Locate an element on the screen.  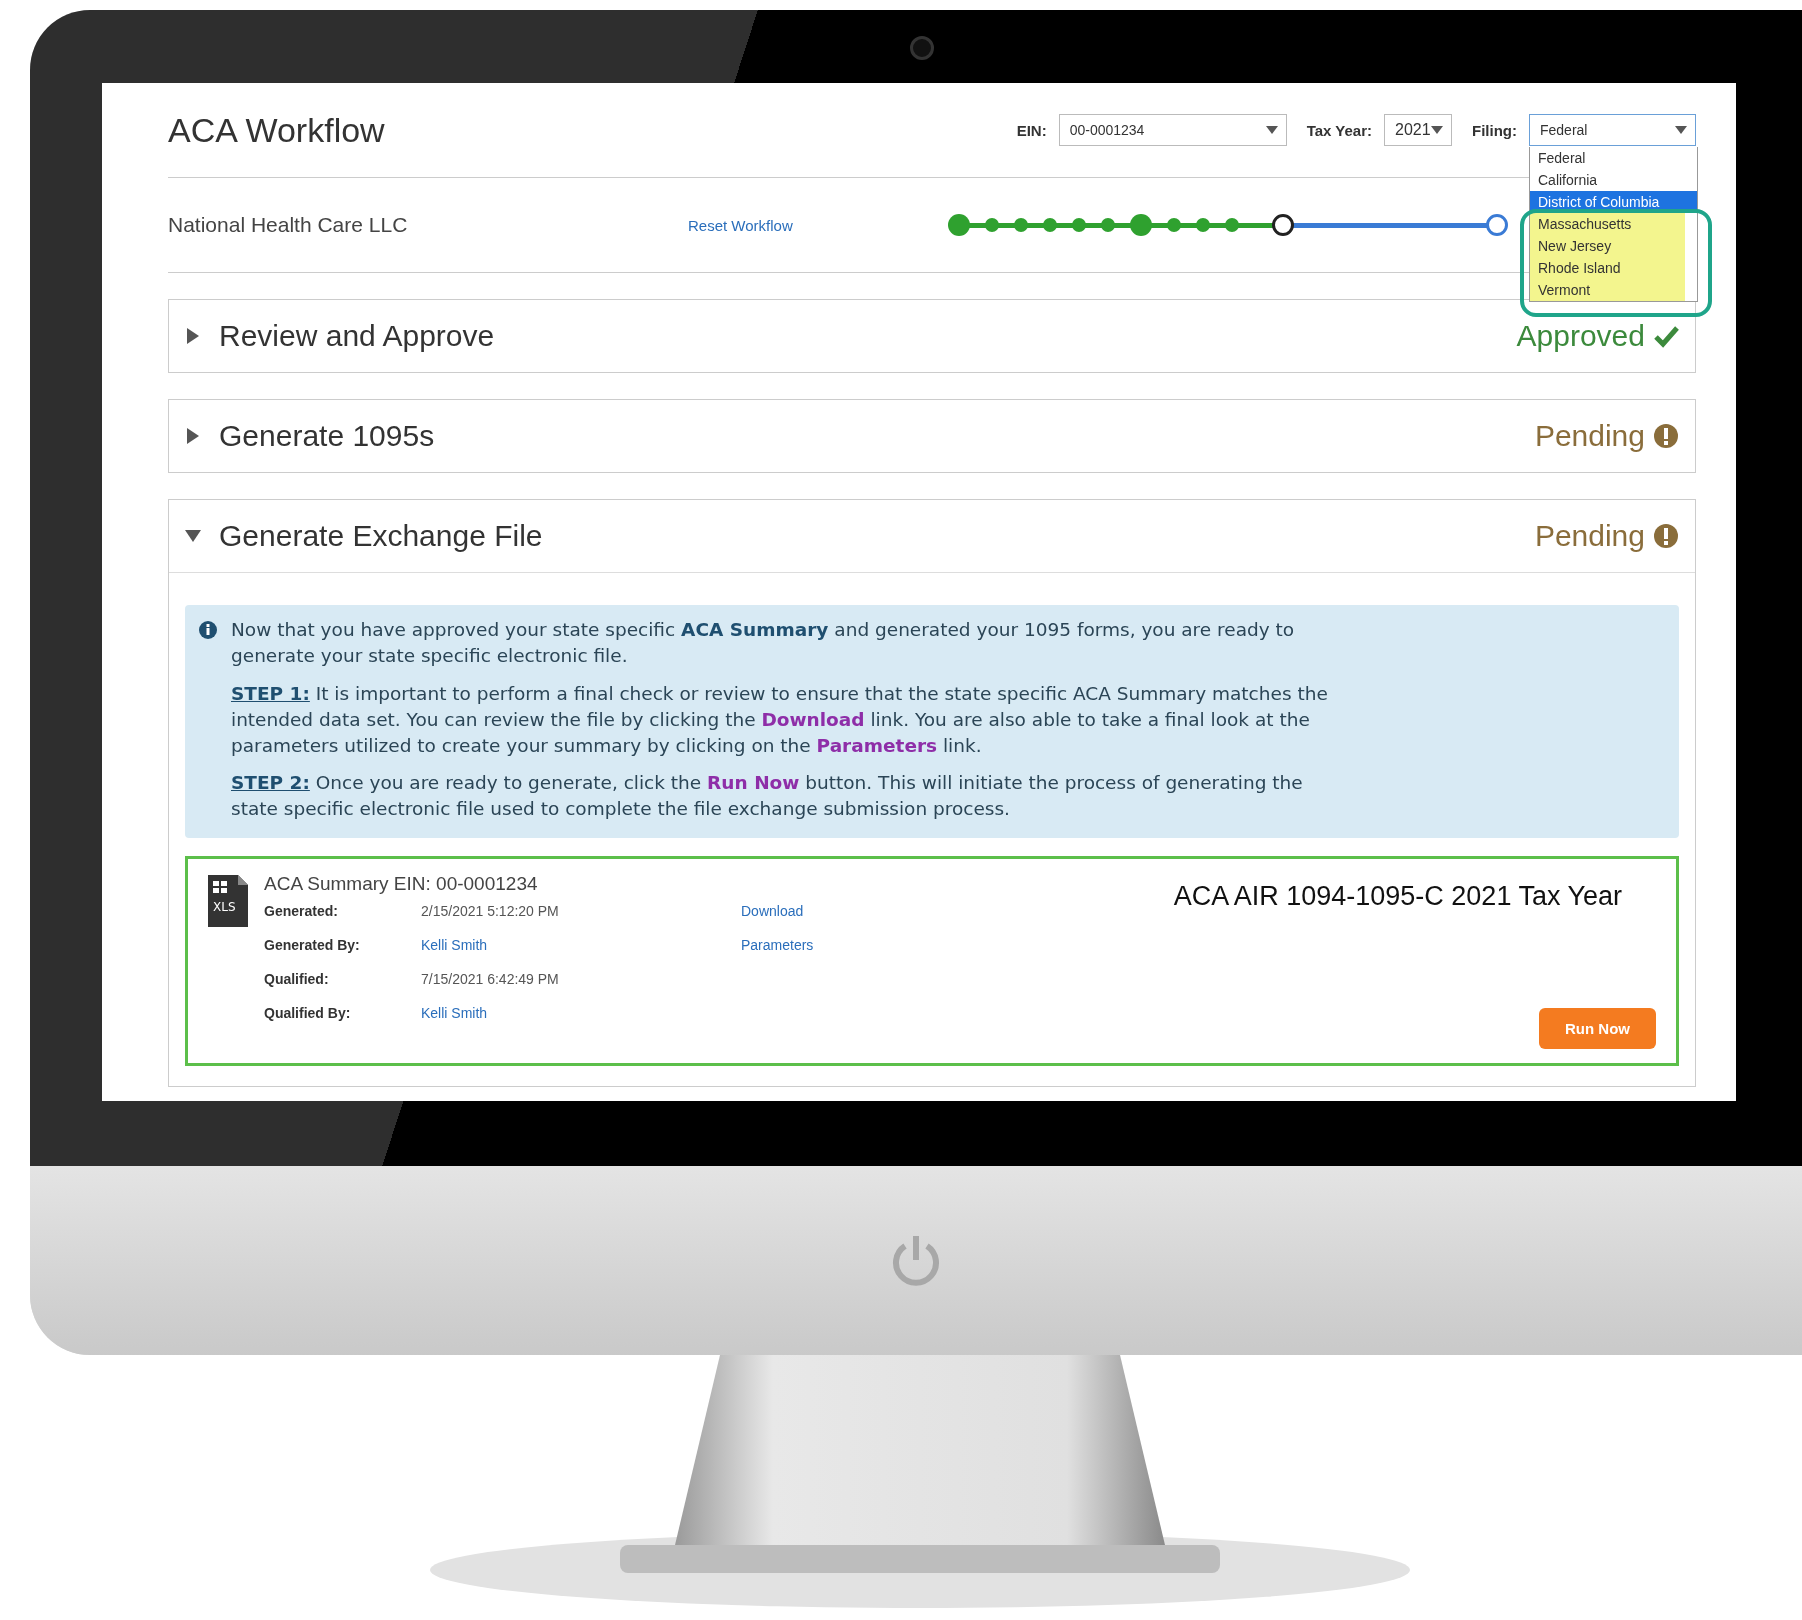
info-paragraph: STEP 1: It is important to perform a final check or review to ensure that the state specific ACA Summary matches the intended data set. You can review the file by clicking the Download link. You are also able to take a final look at the parameters utilized to create your summary by clicking on the Parameters link. is located at coordinates (780, 719).